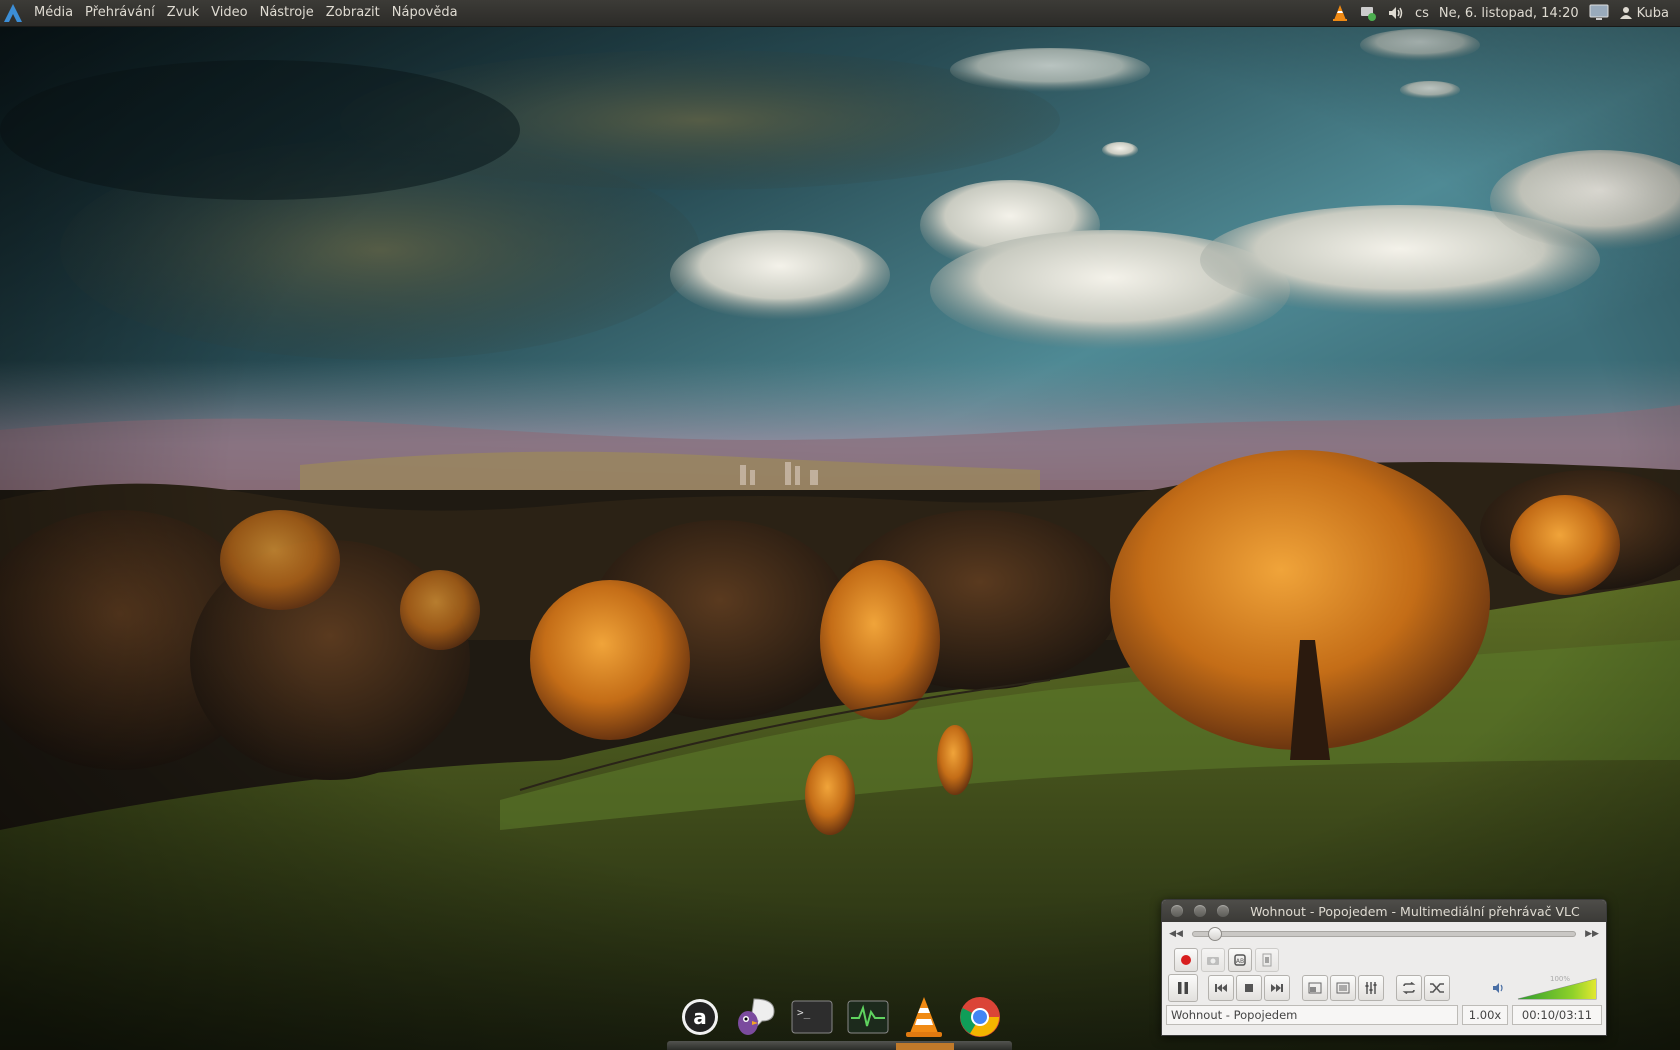 The height and width of the screenshot is (1050, 1680). I want to click on record-button, so click(1186, 959).